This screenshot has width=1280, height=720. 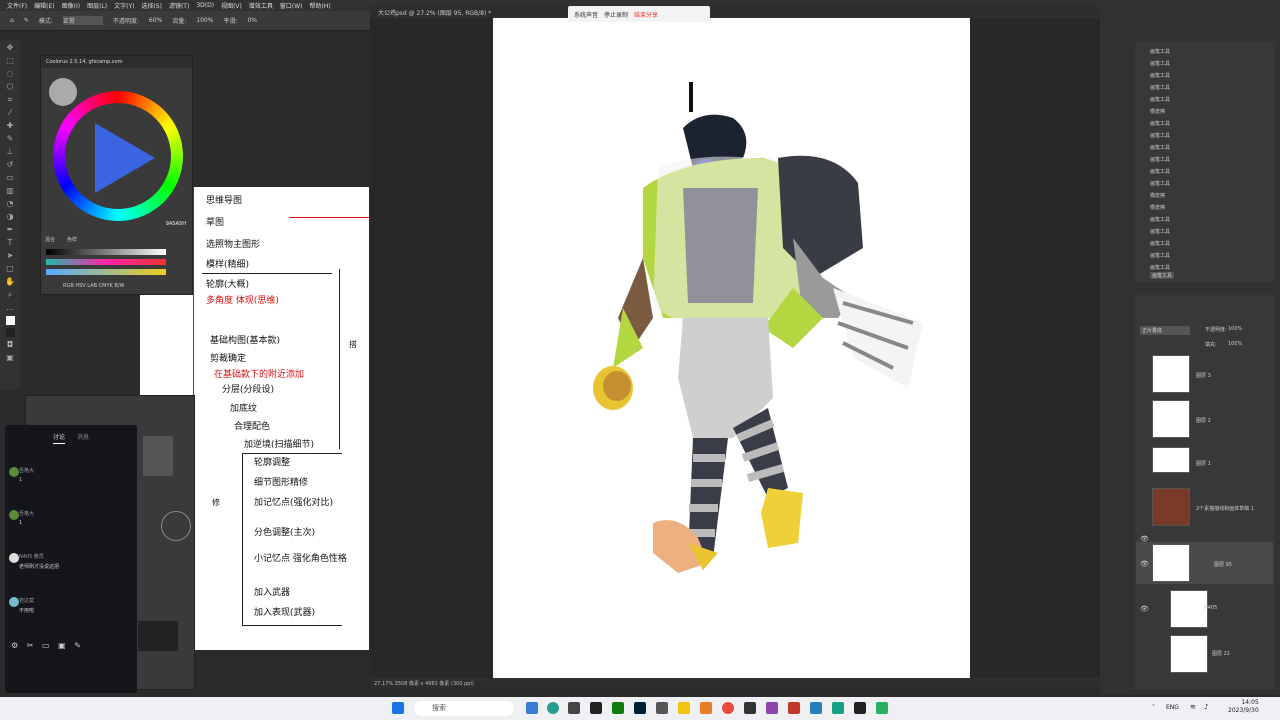 What do you see at coordinates (10, 165) in the screenshot?
I see `history-brush-icon: ↺` at bounding box center [10, 165].